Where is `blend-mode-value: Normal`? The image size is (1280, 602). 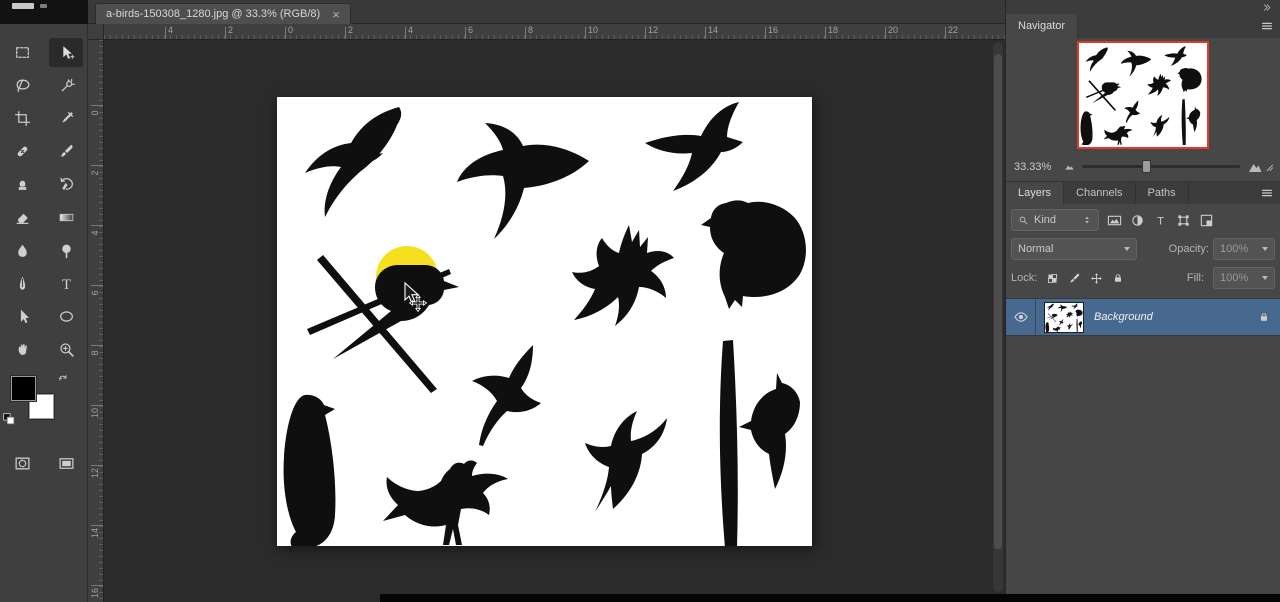
blend-mode-value: Normal is located at coordinates (1036, 249).